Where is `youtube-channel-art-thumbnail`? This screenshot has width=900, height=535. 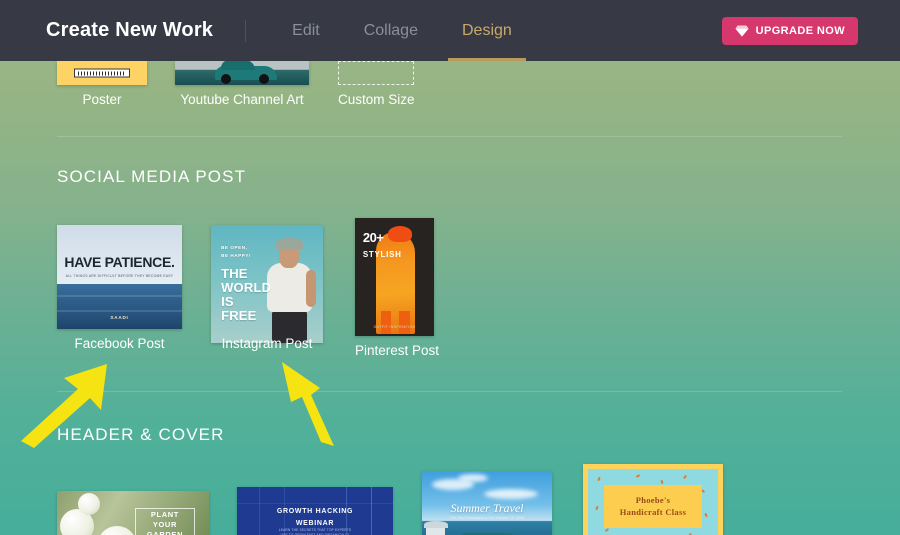
youtube-channel-art-thumbnail is located at coordinates (242, 73).